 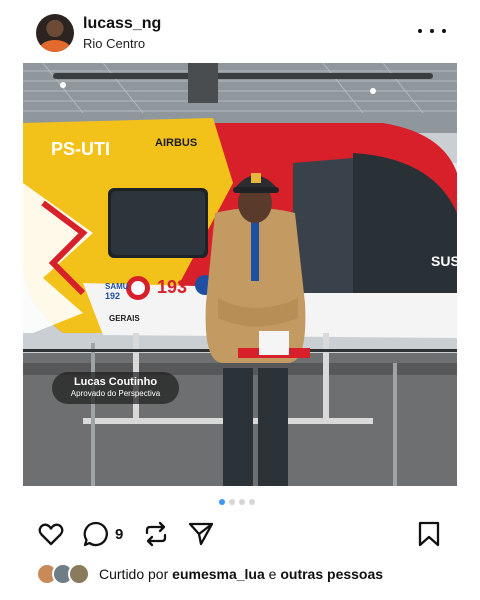 What do you see at coordinates (172, 287) in the screenshot?
I see `heli-193-text: 193` at bounding box center [172, 287].